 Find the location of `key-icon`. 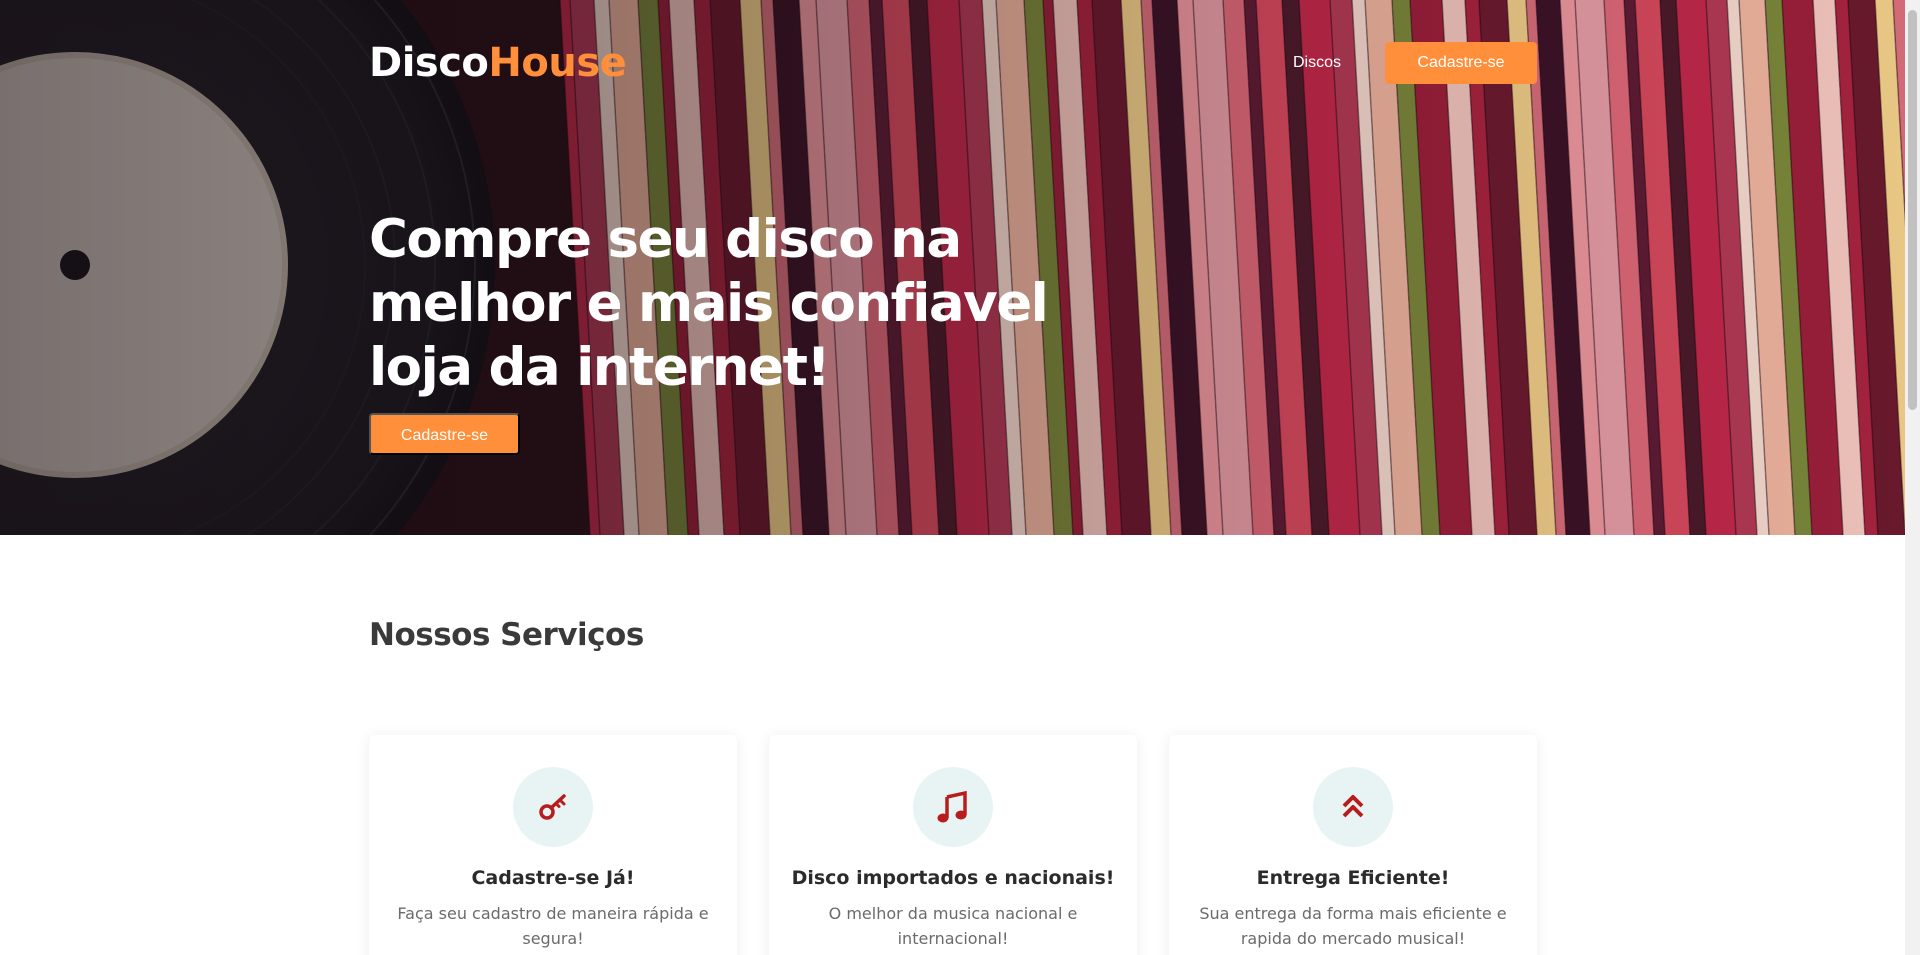

key-icon is located at coordinates (553, 807).